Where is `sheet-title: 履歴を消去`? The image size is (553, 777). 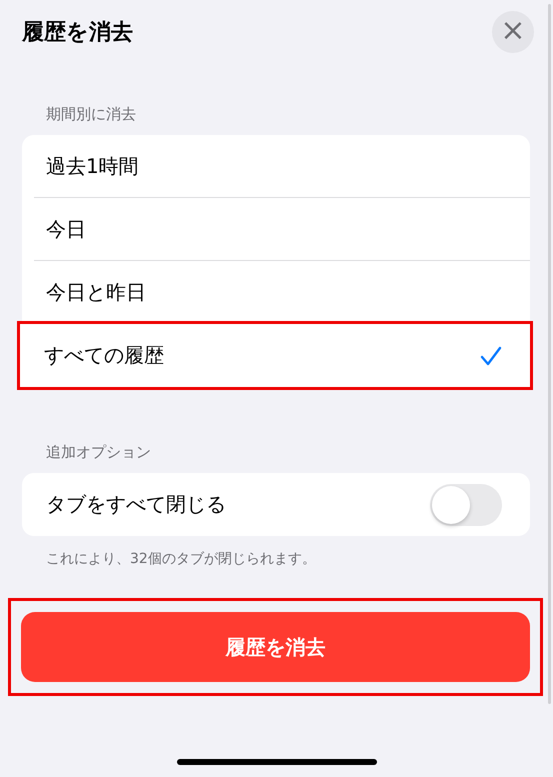 sheet-title: 履歴を消去 is located at coordinates (77, 33).